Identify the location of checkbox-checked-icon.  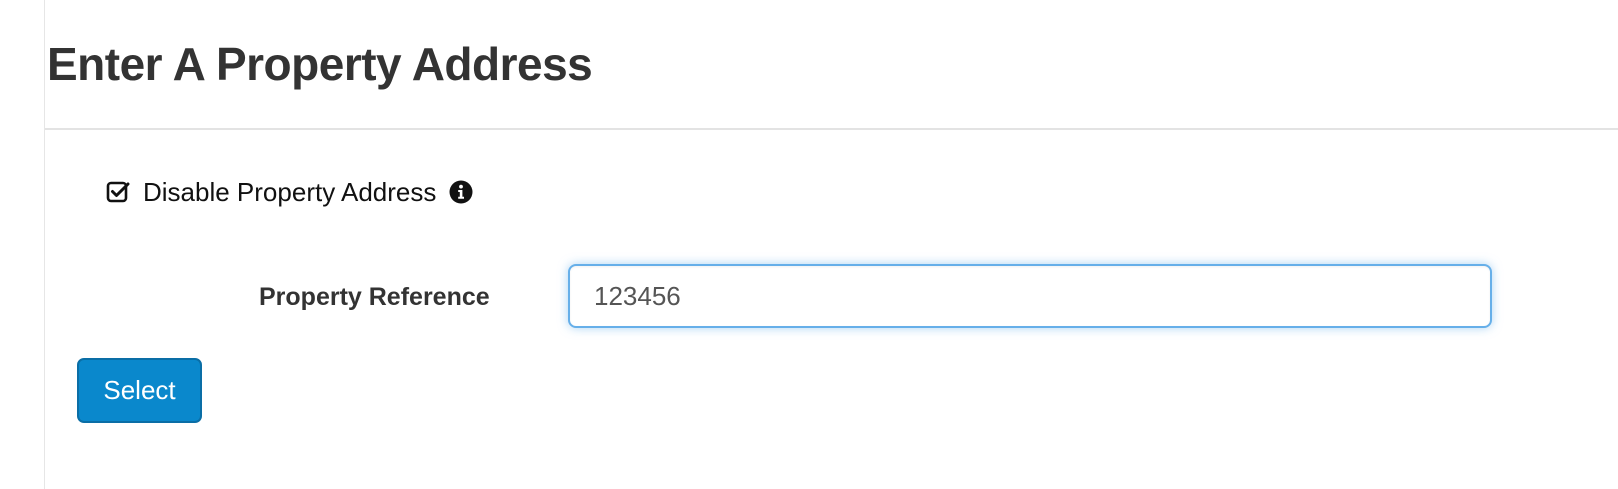
(118, 192).